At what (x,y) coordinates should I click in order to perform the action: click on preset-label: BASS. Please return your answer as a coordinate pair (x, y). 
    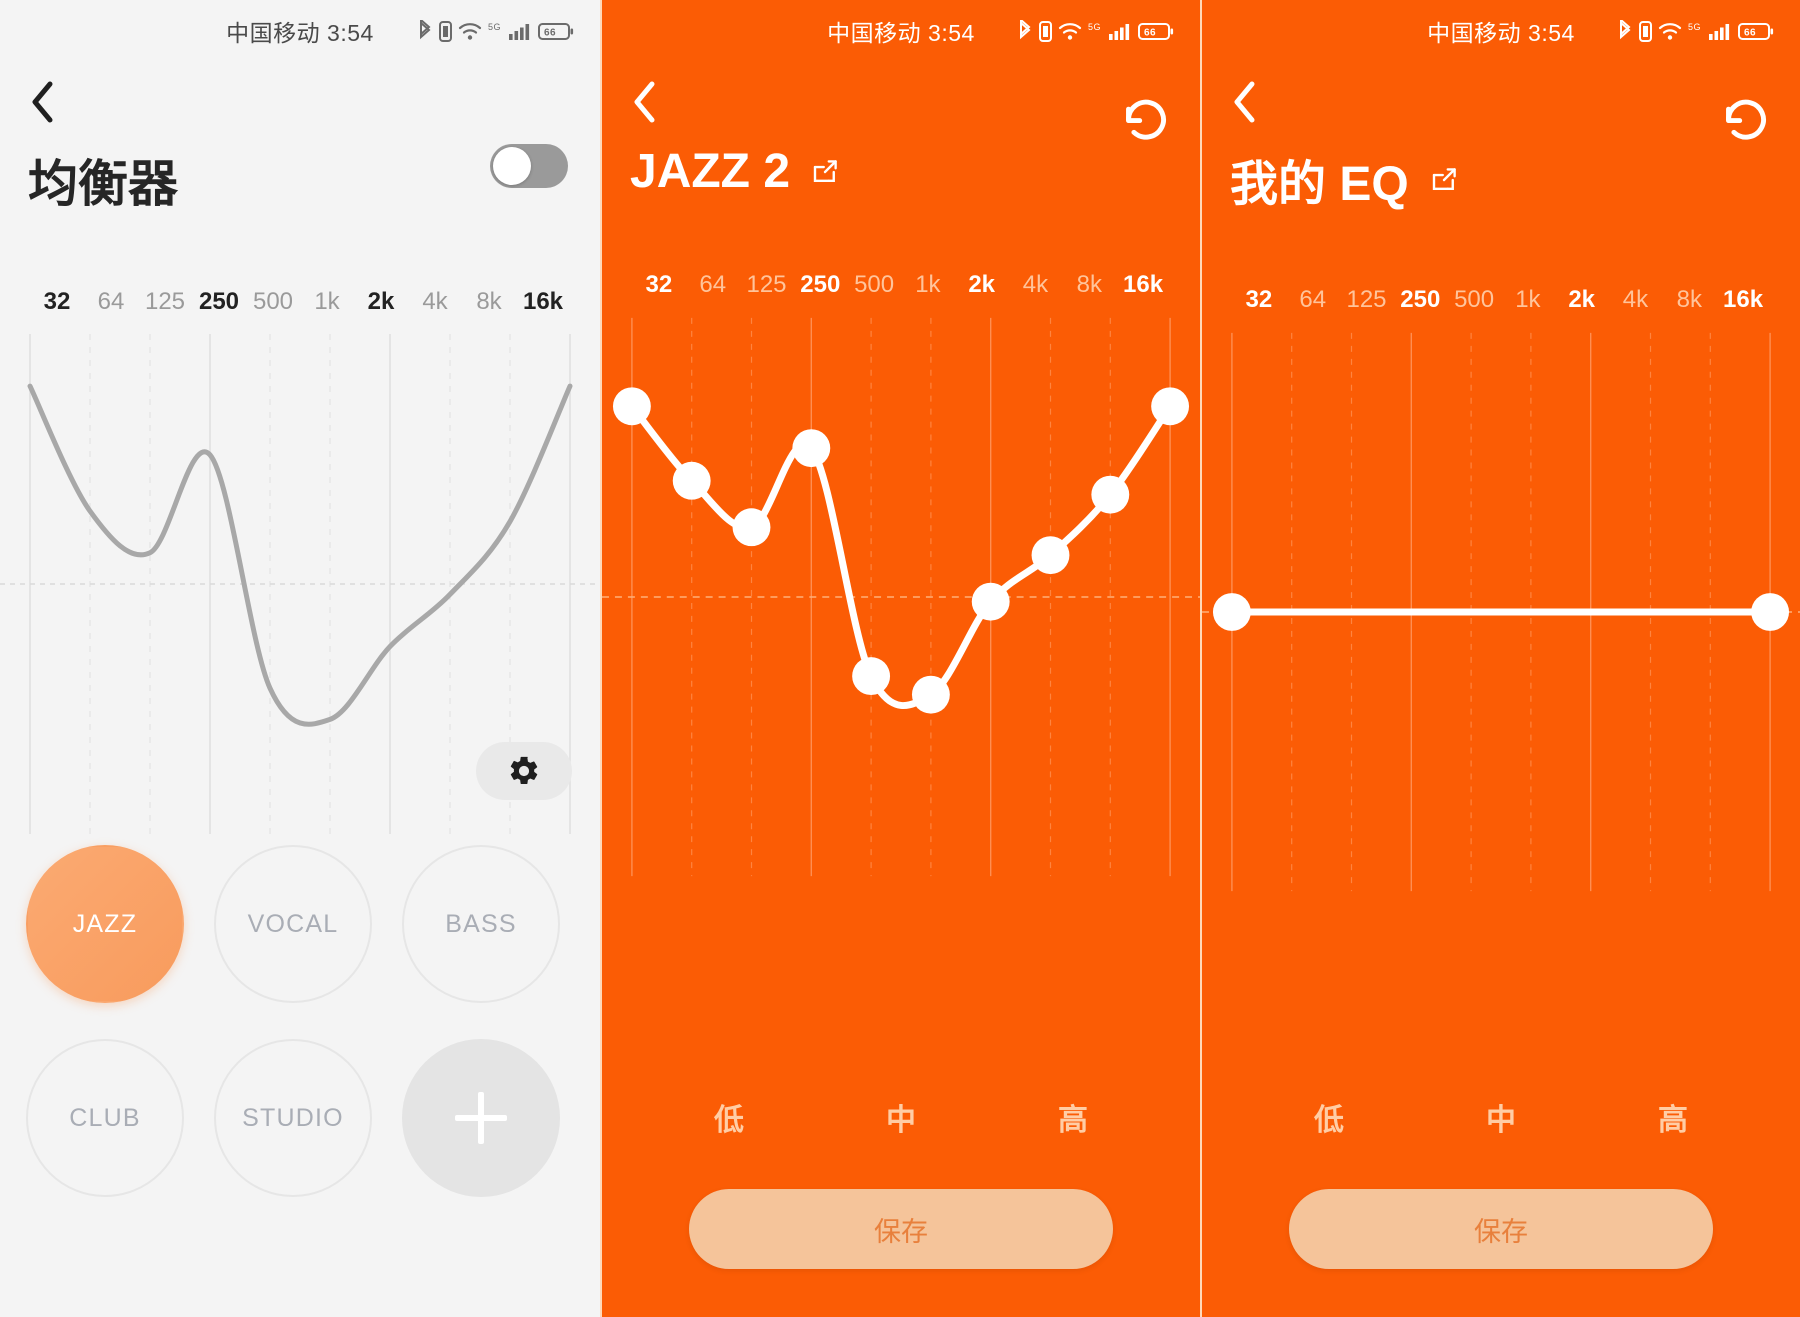
    Looking at the image, I should click on (481, 923).